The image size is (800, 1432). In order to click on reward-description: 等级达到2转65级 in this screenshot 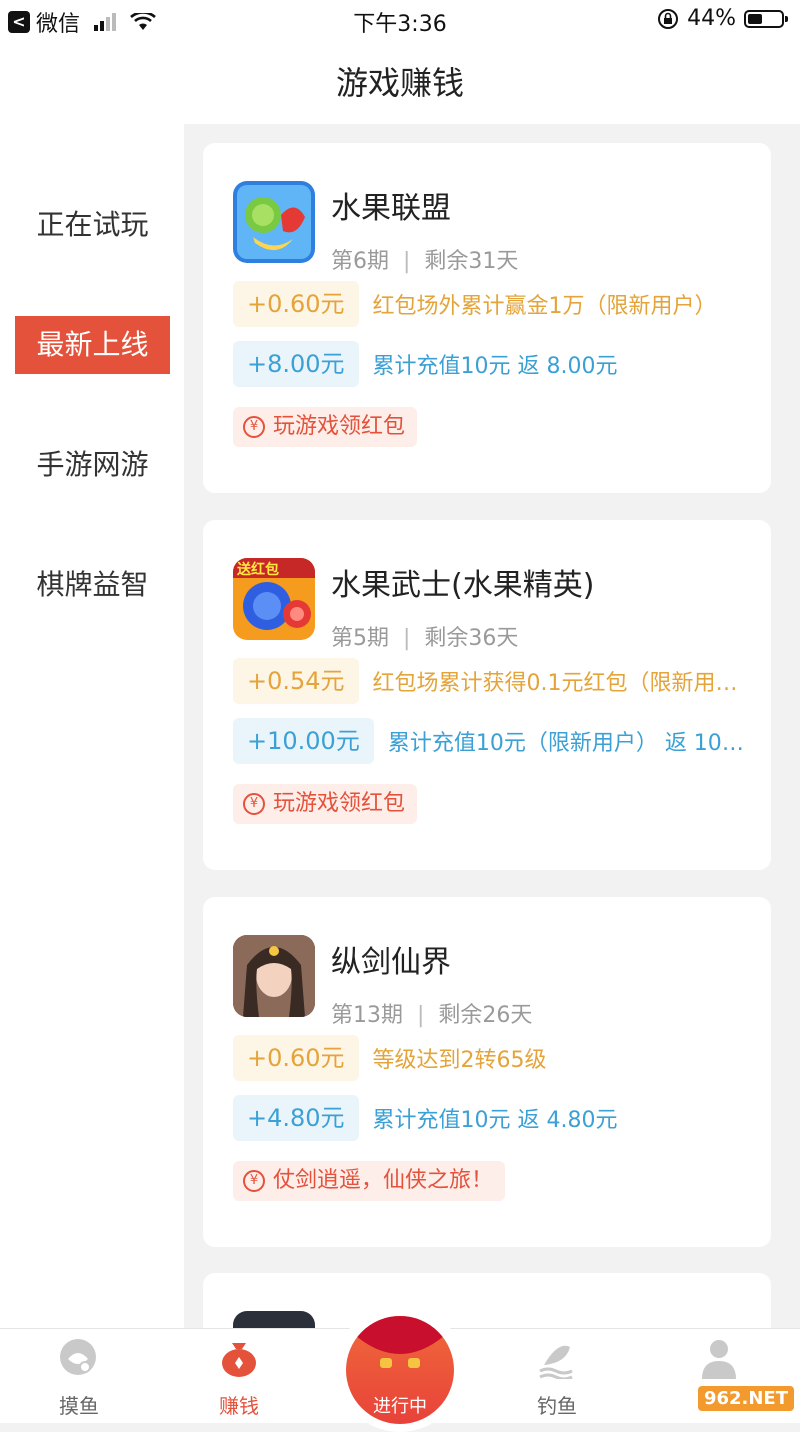, I will do `click(459, 1060)`.